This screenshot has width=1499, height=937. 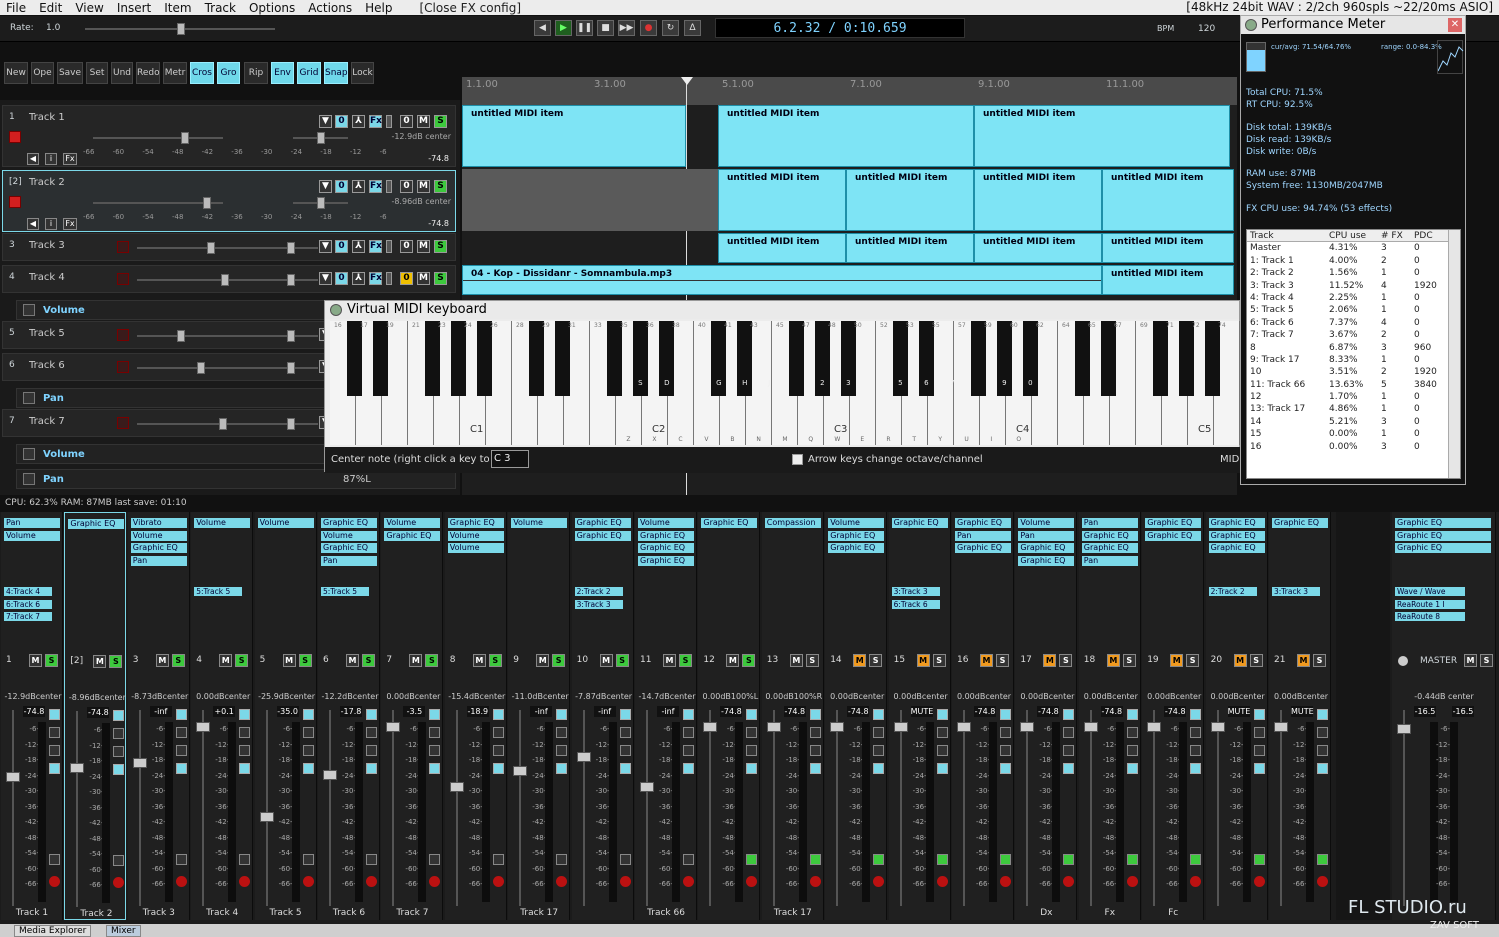 I want to click on send-slot: 7:Track 7, so click(x=28, y=616).